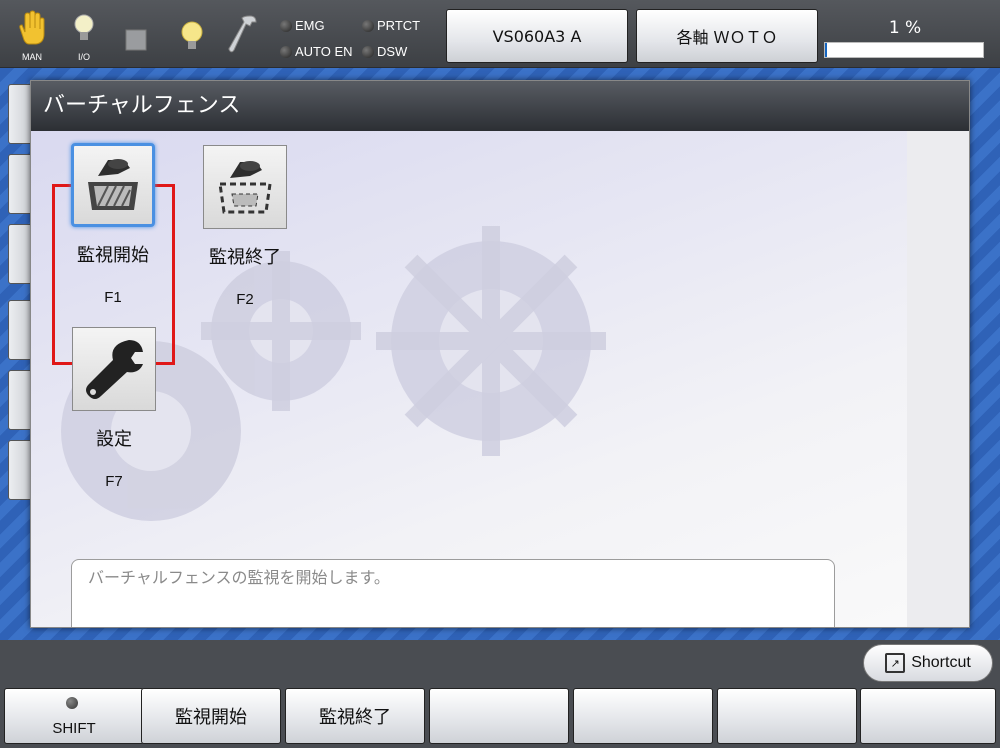 The height and width of the screenshot is (748, 1000). I want to click on message-box: バーチャルフェンスの監視を開始します。, so click(453, 593).